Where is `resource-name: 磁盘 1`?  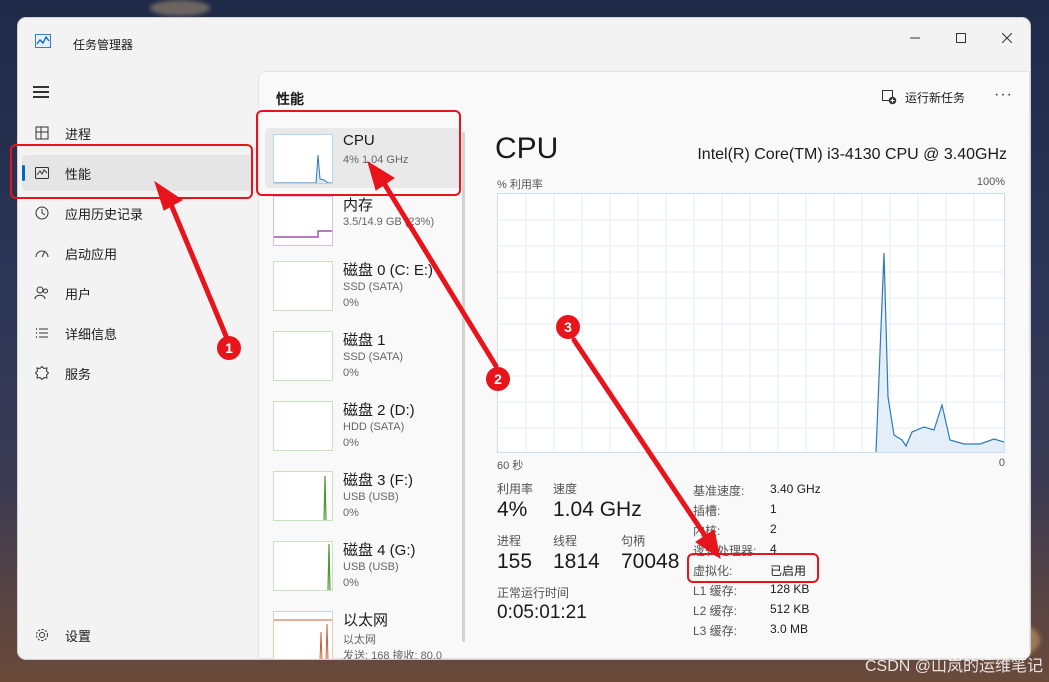 resource-name: 磁盘 1 is located at coordinates (364, 340).